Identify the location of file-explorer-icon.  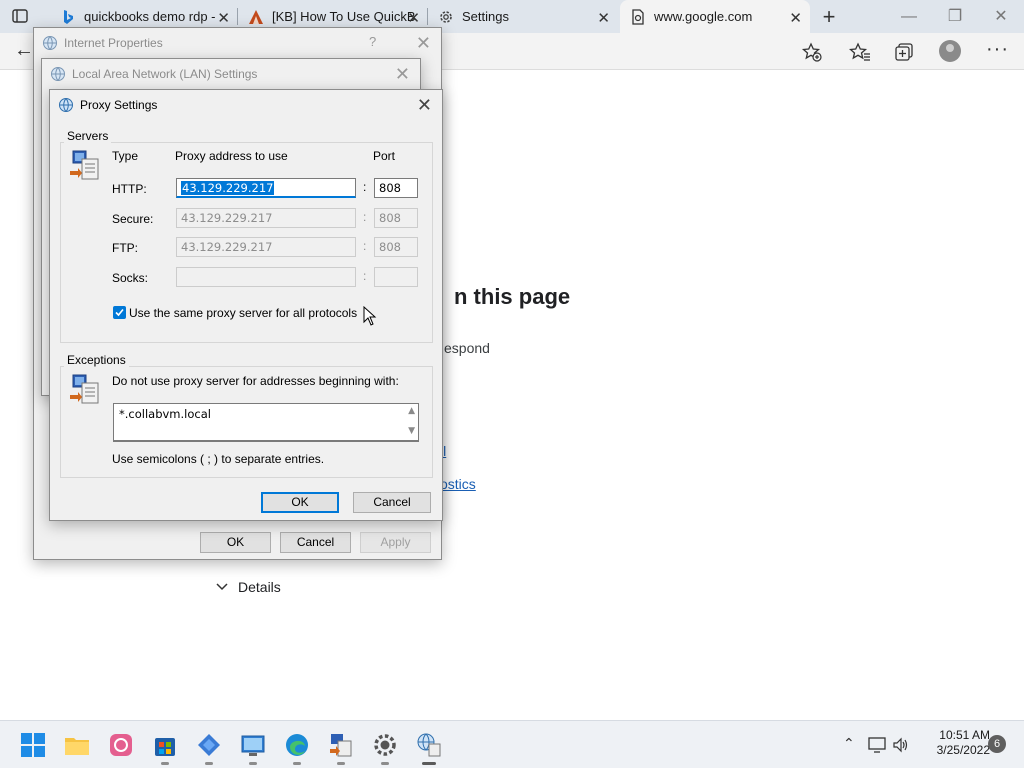
(77, 745).